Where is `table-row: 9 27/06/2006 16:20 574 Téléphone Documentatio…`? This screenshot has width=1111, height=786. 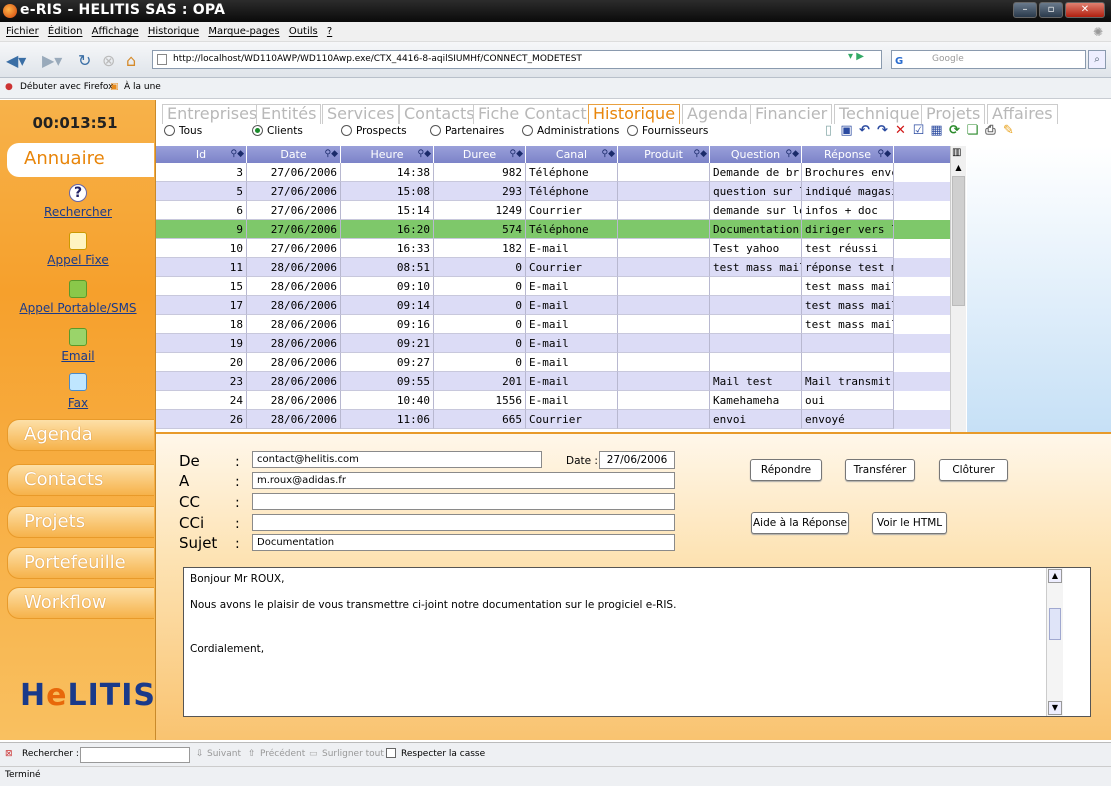 table-row: 9 27/06/2006 16:20 574 Téléphone Documentatio… is located at coordinates (553, 229).